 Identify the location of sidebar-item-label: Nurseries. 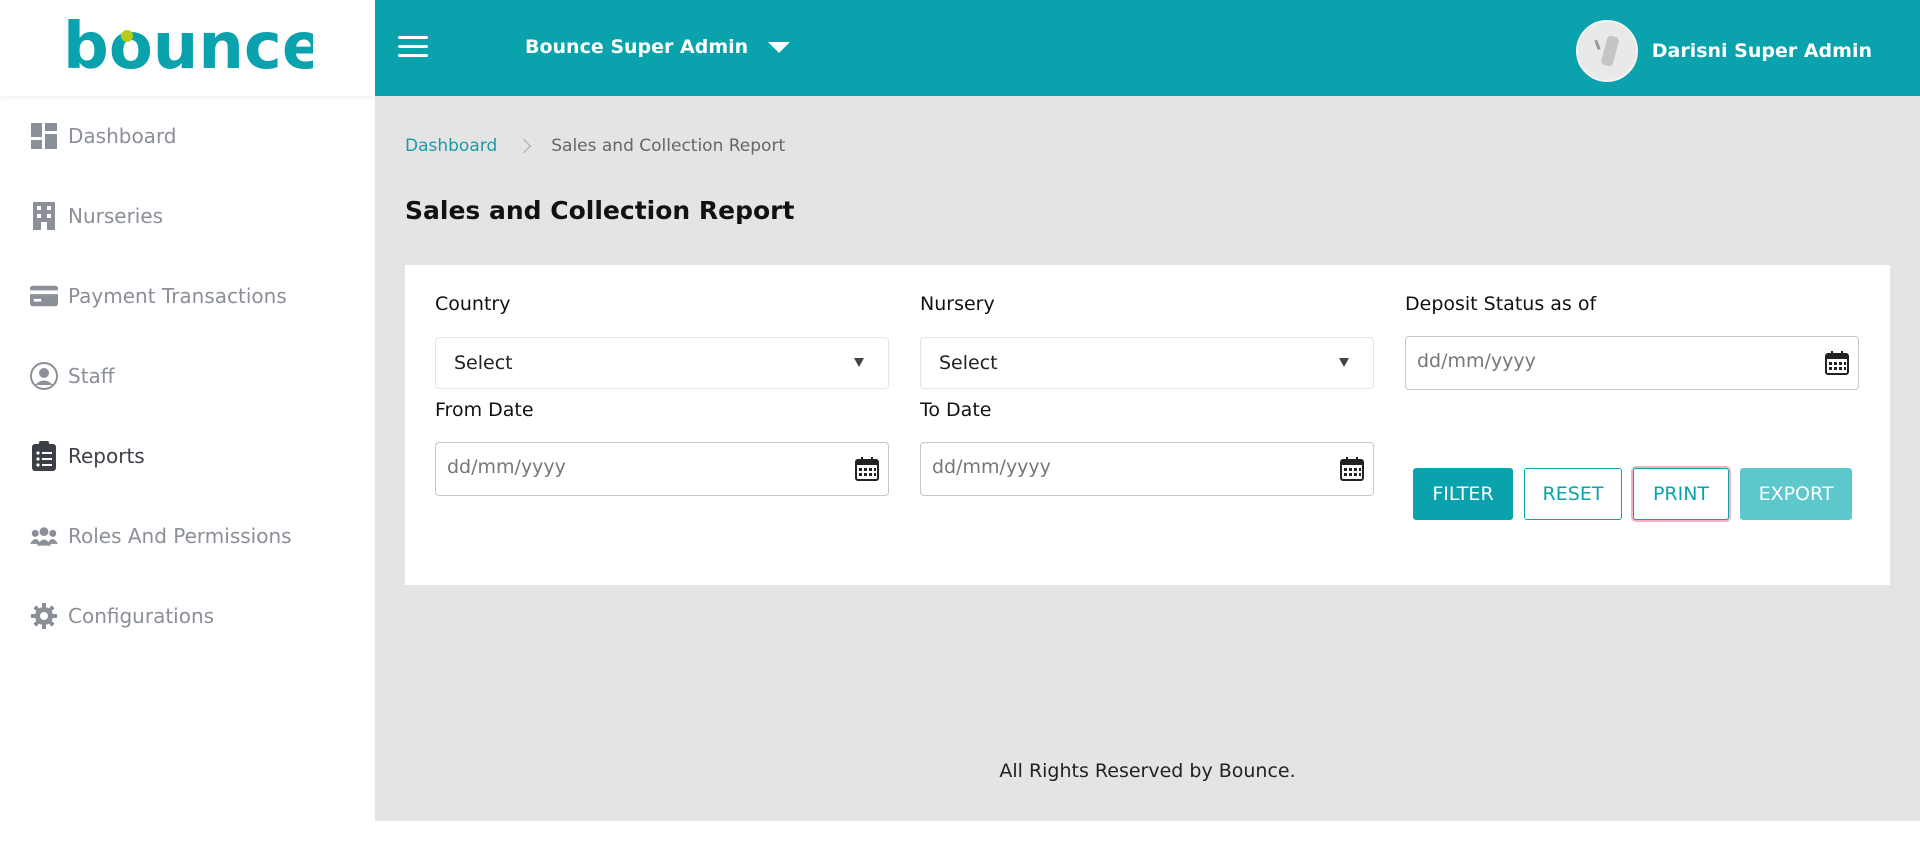
(116, 216).